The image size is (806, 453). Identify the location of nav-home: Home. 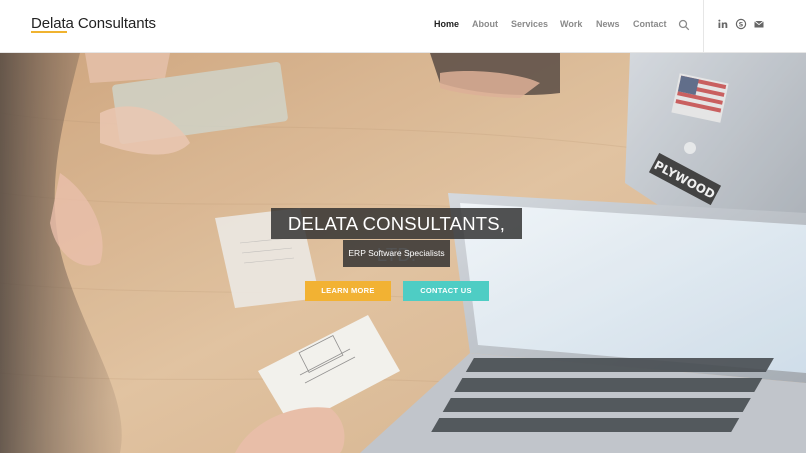
(446, 24).